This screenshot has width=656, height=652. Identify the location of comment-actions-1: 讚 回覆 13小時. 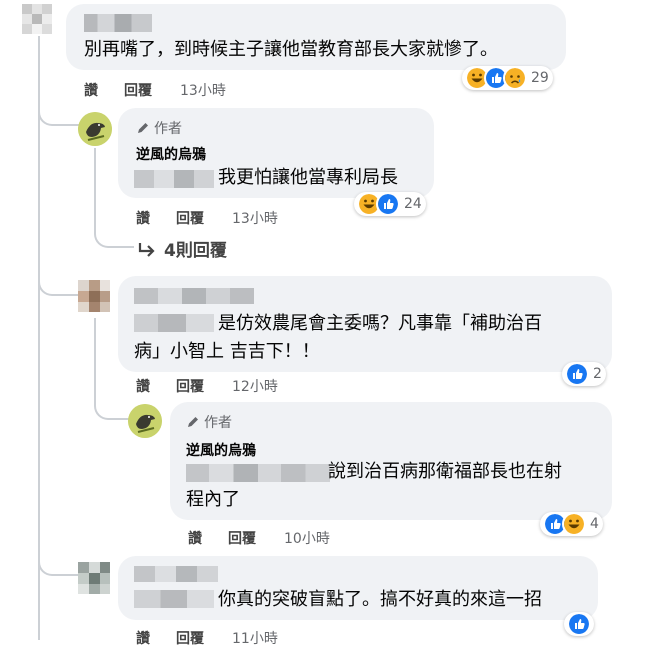
(155, 90).